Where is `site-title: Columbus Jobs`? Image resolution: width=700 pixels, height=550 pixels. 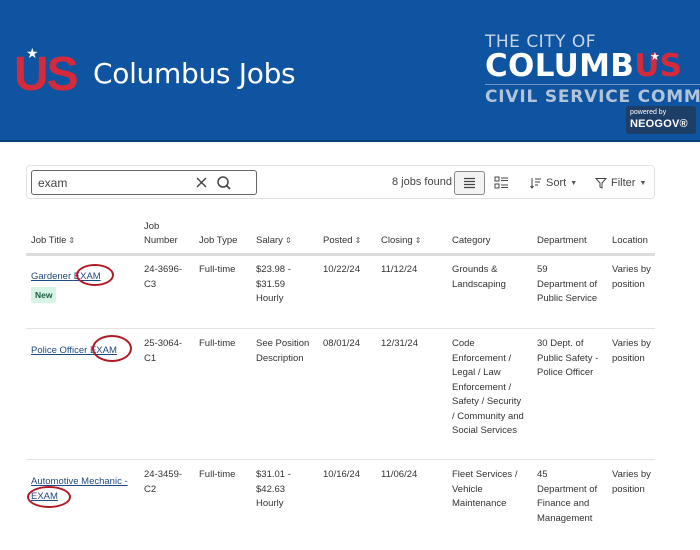 site-title: Columbus Jobs is located at coordinates (194, 73).